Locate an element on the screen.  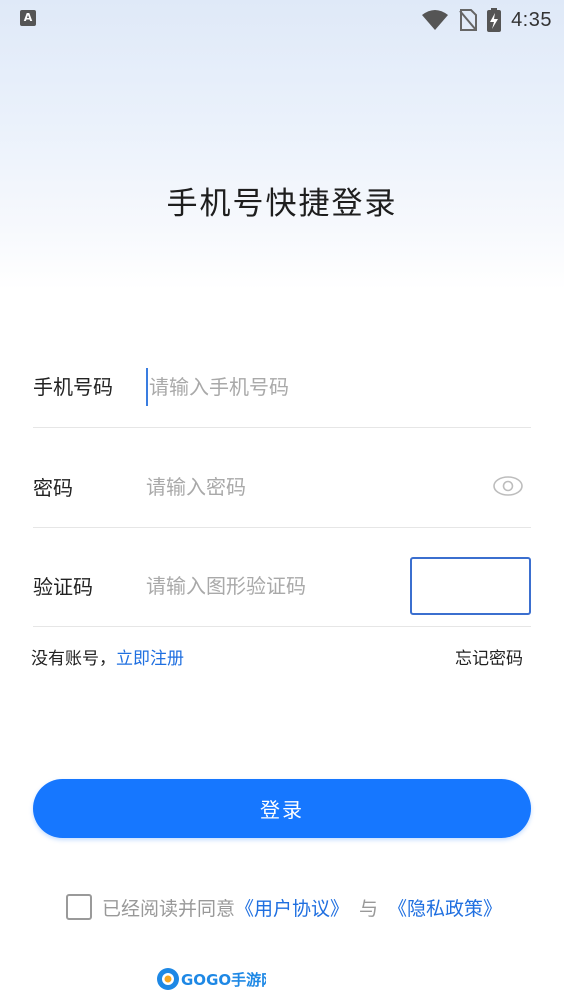
status-time: 4:35 is located at coordinates (531, 19).